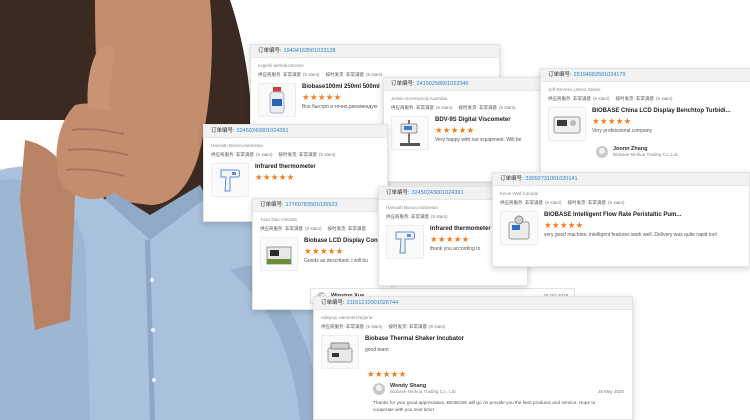 This screenshot has height=420, width=750. I want to click on buyer-name: Jeff DeVries,United States, so click(574, 89).